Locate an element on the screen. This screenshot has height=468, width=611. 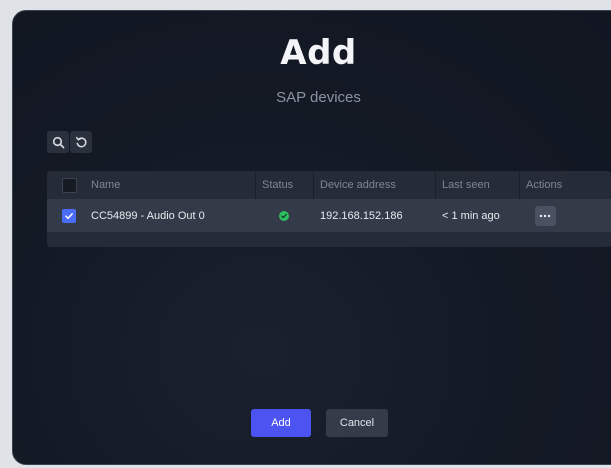
row-device-address: 192.168.152.186 is located at coordinates (361, 215).